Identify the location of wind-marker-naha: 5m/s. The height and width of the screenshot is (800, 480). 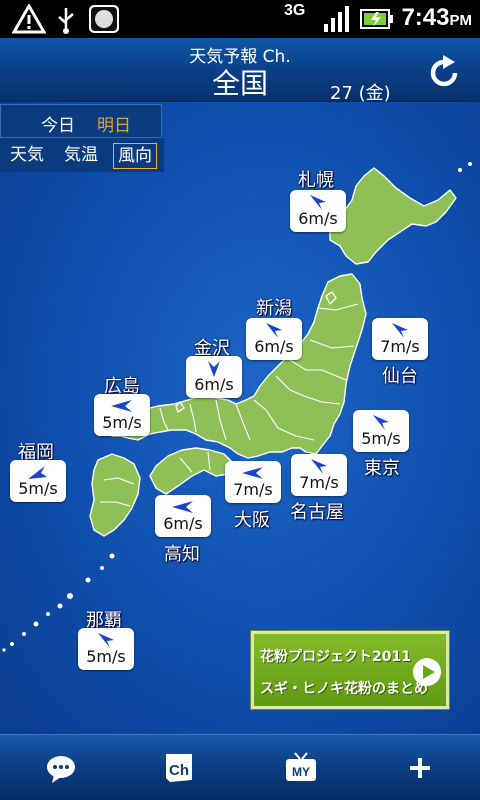
(106, 649).